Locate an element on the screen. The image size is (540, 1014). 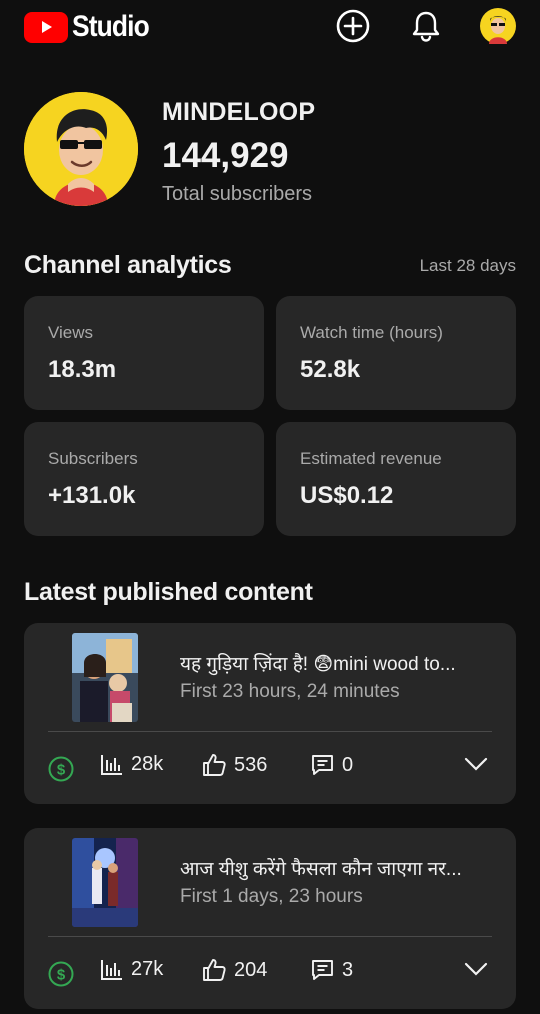
stat-label: Estimated revenue is located at coordinates (371, 458).